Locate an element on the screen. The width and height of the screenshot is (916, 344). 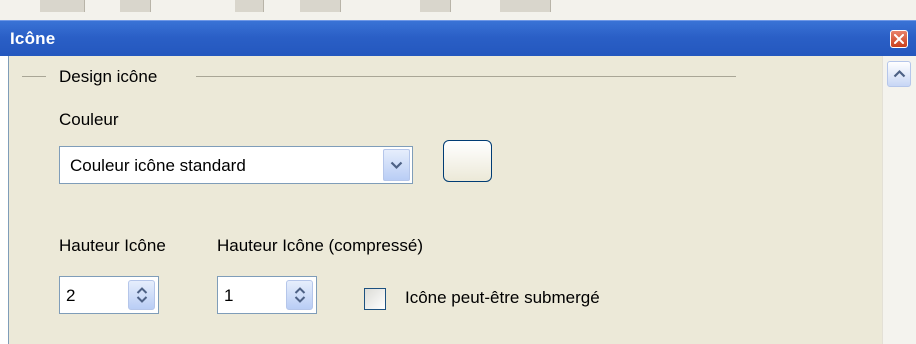
background-toolbar-strip is located at coordinates (458, 10).